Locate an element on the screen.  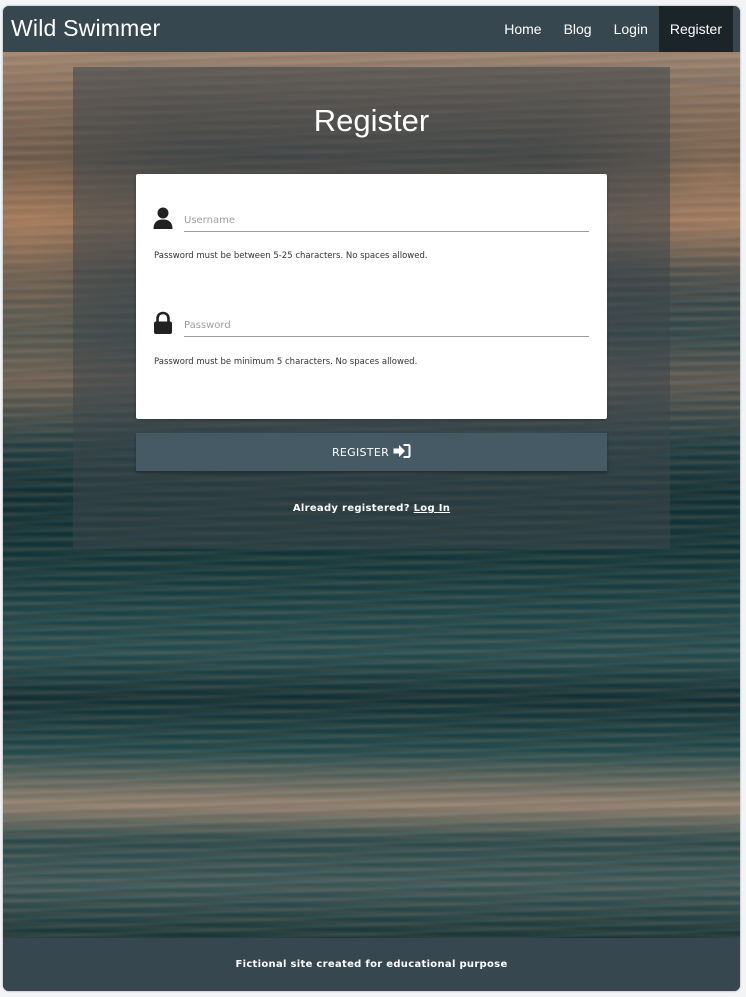
navbar: Wild Swimmer Home Blog Login Register is located at coordinates (371, 29).